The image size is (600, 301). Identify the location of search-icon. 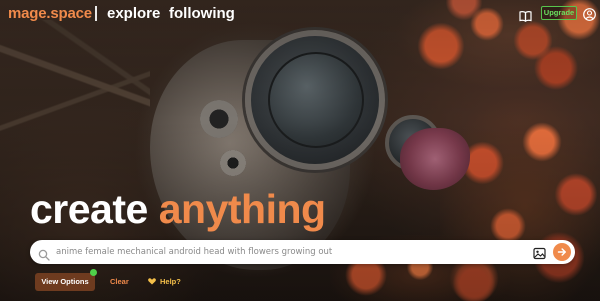
(44, 253).